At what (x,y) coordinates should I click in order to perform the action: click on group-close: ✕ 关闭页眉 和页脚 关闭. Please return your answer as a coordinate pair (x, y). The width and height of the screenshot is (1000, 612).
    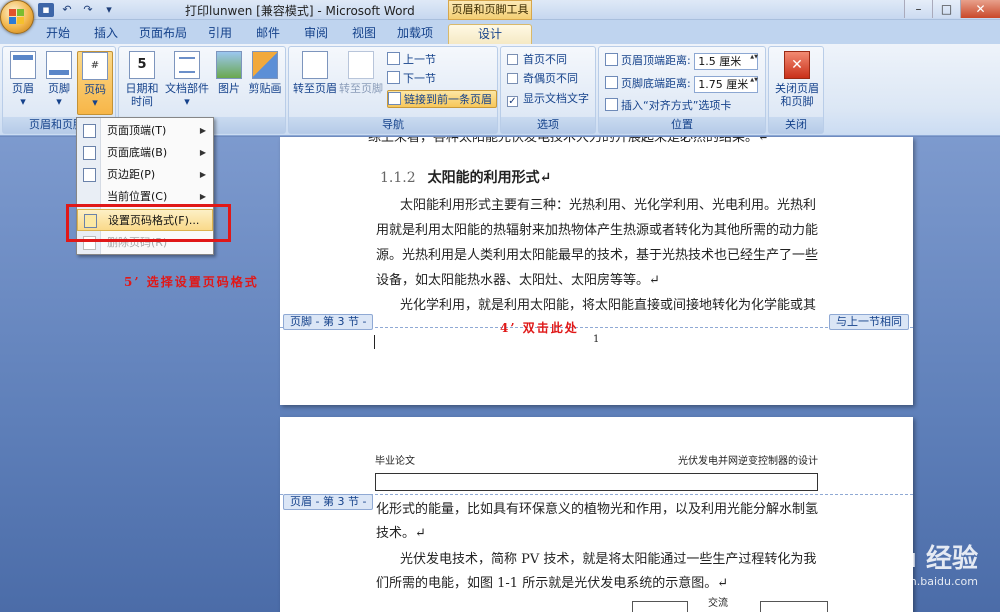
    Looking at the image, I should click on (796, 90).